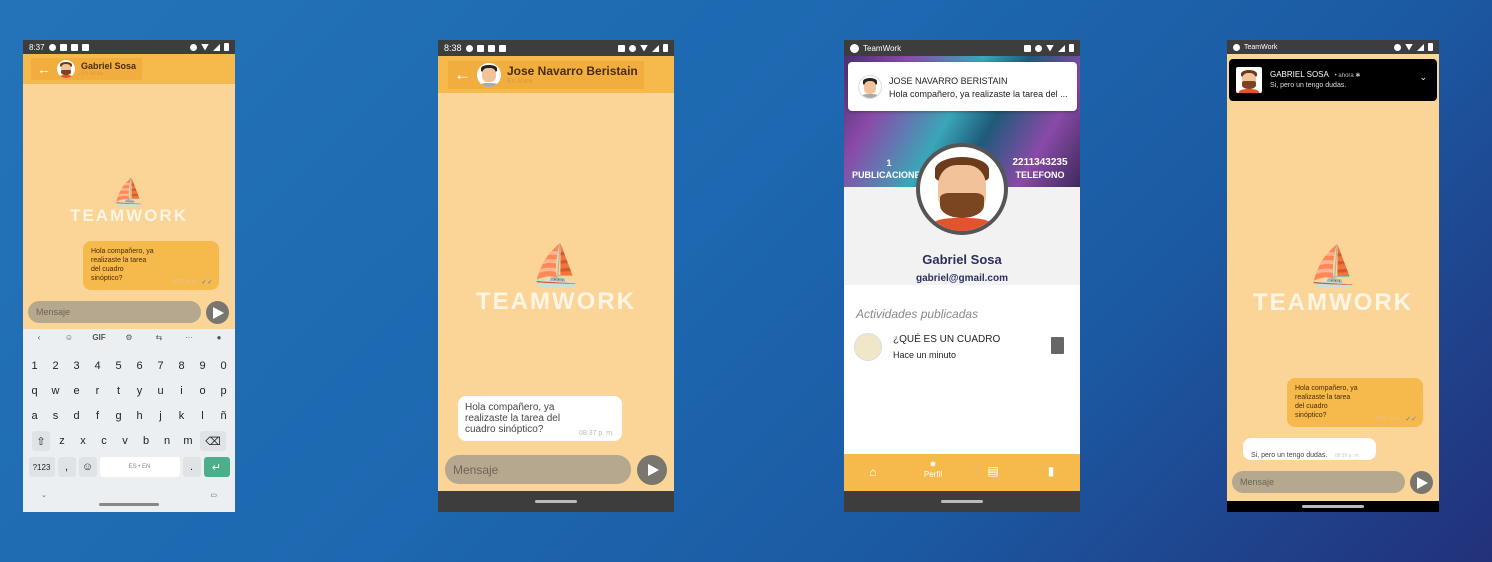 Image resolution: width=1492 pixels, height=562 pixels. What do you see at coordinates (159, 337) in the screenshot?
I see `translate-icon: ⇆` at bounding box center [159, 337].